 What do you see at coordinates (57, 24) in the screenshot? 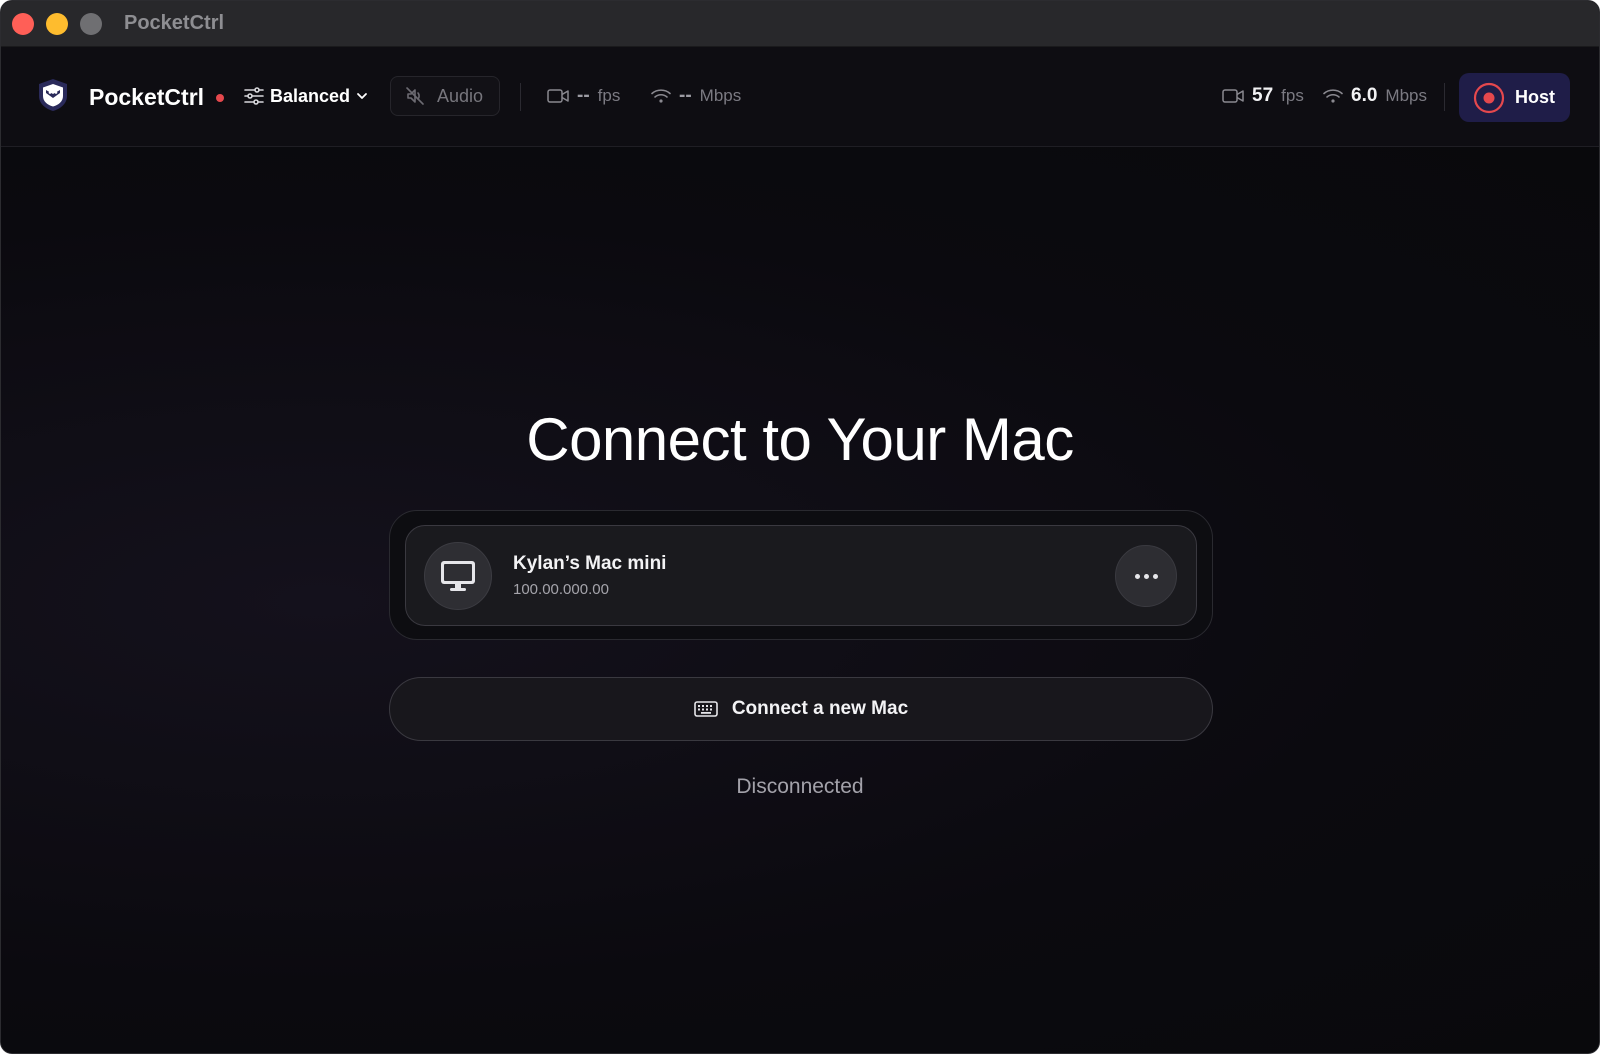
I see `minimize-window-button` at bounding box center [57, 24].